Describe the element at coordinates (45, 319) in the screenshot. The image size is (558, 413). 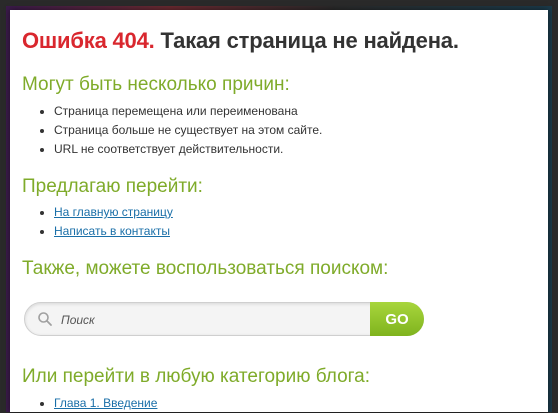
I see `search-icon` at that location.